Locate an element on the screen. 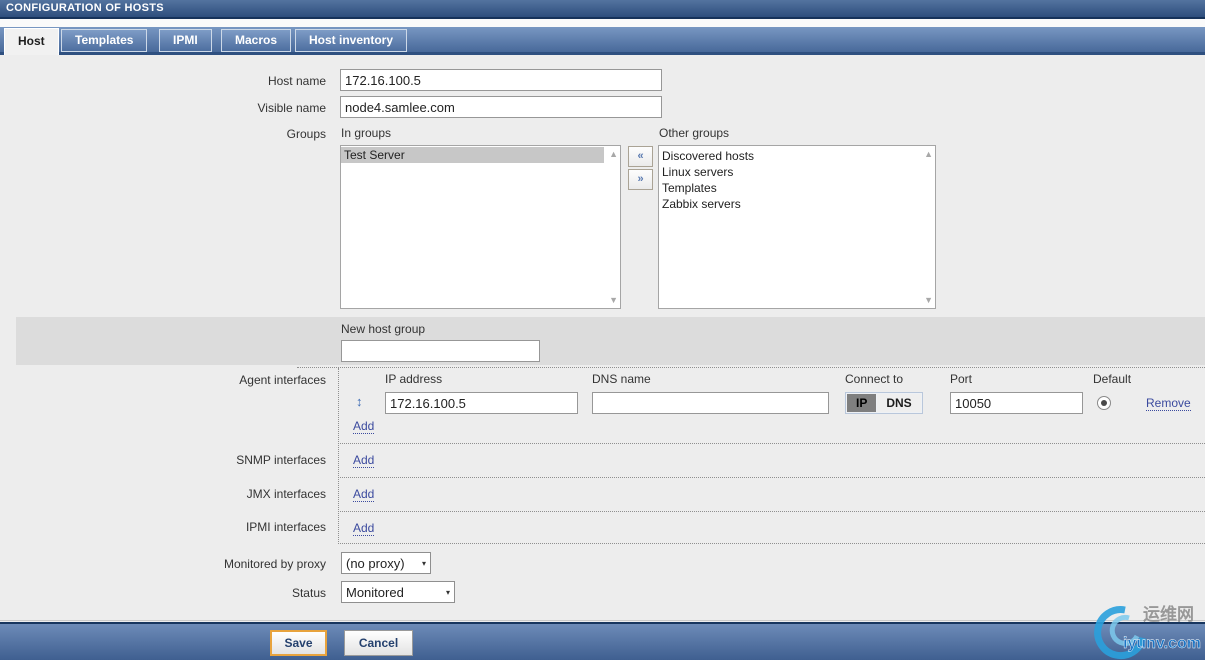 The height and width of the screenshot is (660, 1205). host-name-label: Host name is located at coordinates (296, 81).